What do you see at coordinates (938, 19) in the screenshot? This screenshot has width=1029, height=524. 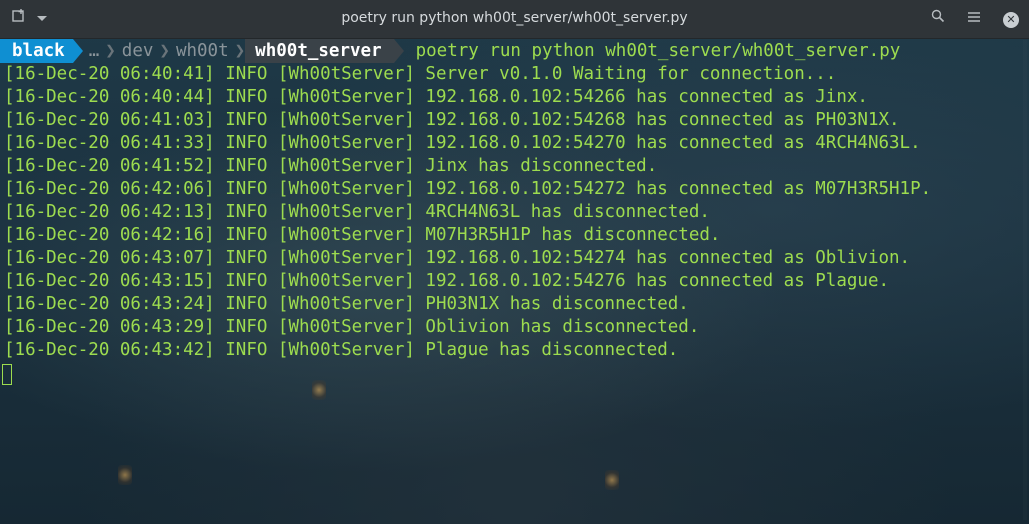 I see `search-icon` at bounding box center [938, 19].